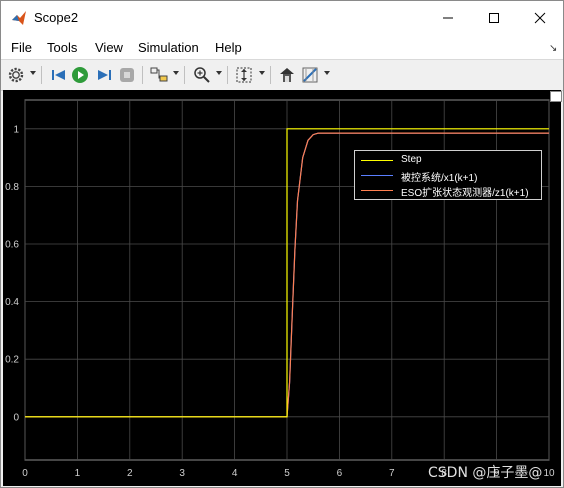  Describe the element at coordinates (202, 75) in the screenshot. I see `zoom-icon` at that location.